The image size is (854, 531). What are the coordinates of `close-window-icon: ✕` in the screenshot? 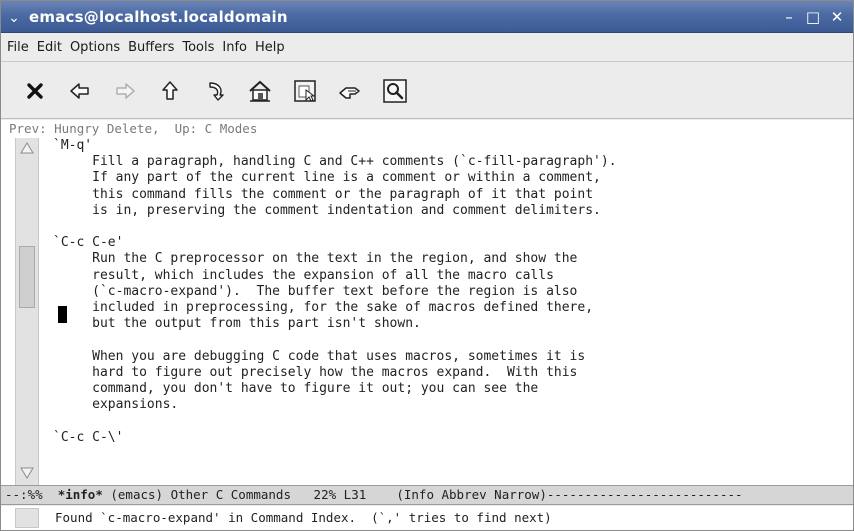 It's located at (837, 17).